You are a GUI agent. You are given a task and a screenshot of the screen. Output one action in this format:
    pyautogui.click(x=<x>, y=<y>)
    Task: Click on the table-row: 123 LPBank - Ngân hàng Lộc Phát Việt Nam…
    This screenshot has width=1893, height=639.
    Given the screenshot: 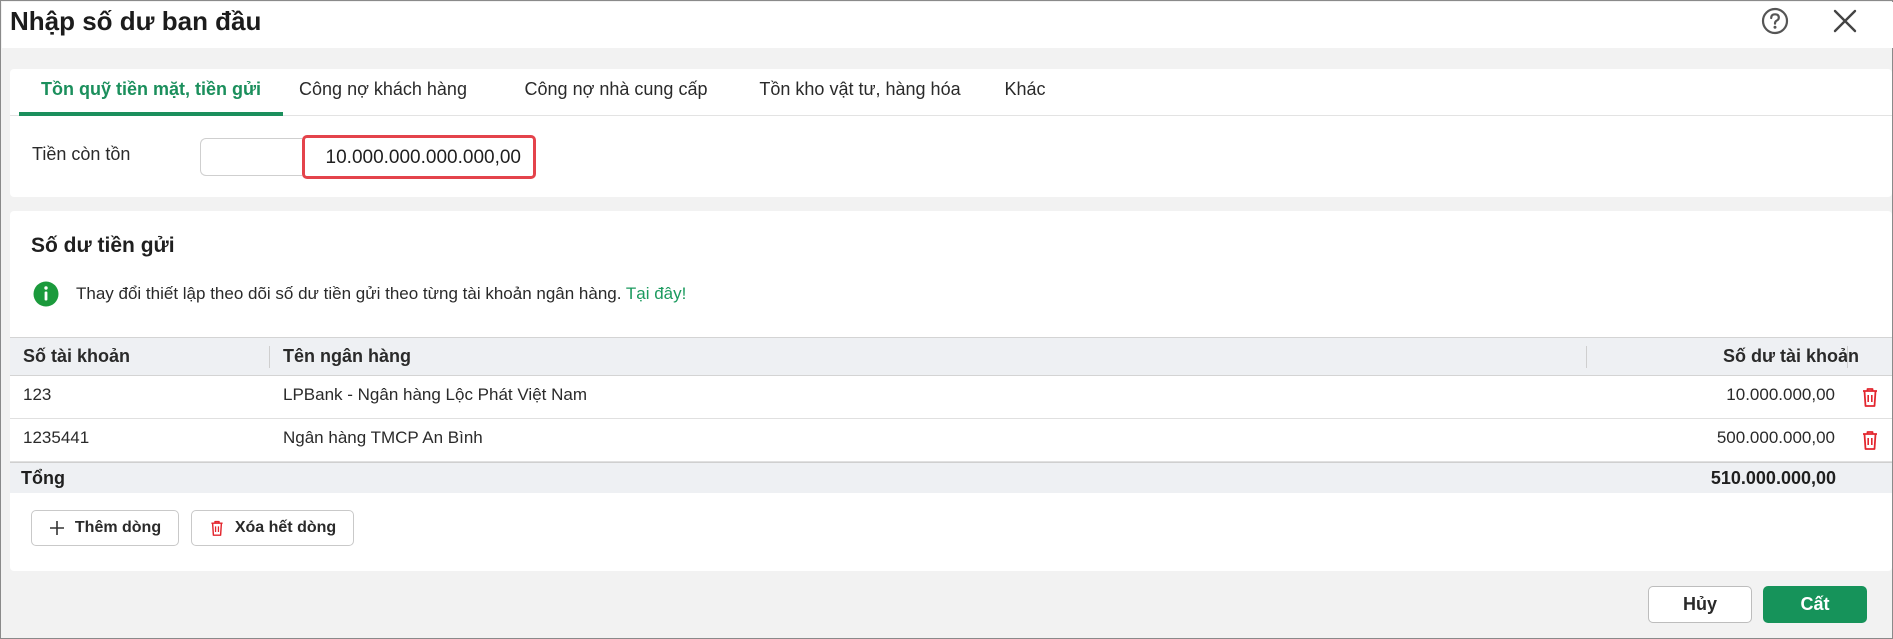 What is the action you would take?
    pyautogui.click(x=951, y=397)
    